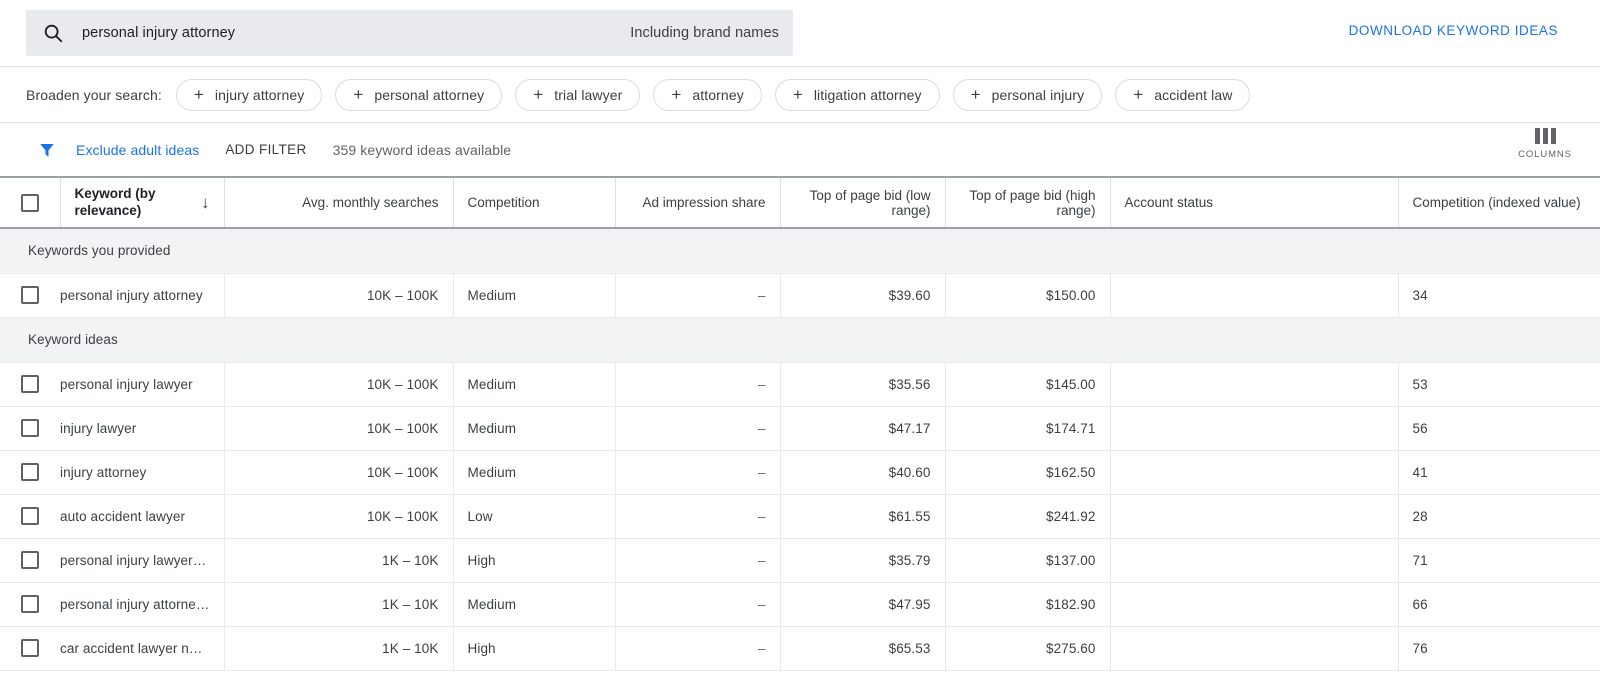  I want to click on broaden-chip-litigation-attorney: + litigation attorney, so click(857, 94).